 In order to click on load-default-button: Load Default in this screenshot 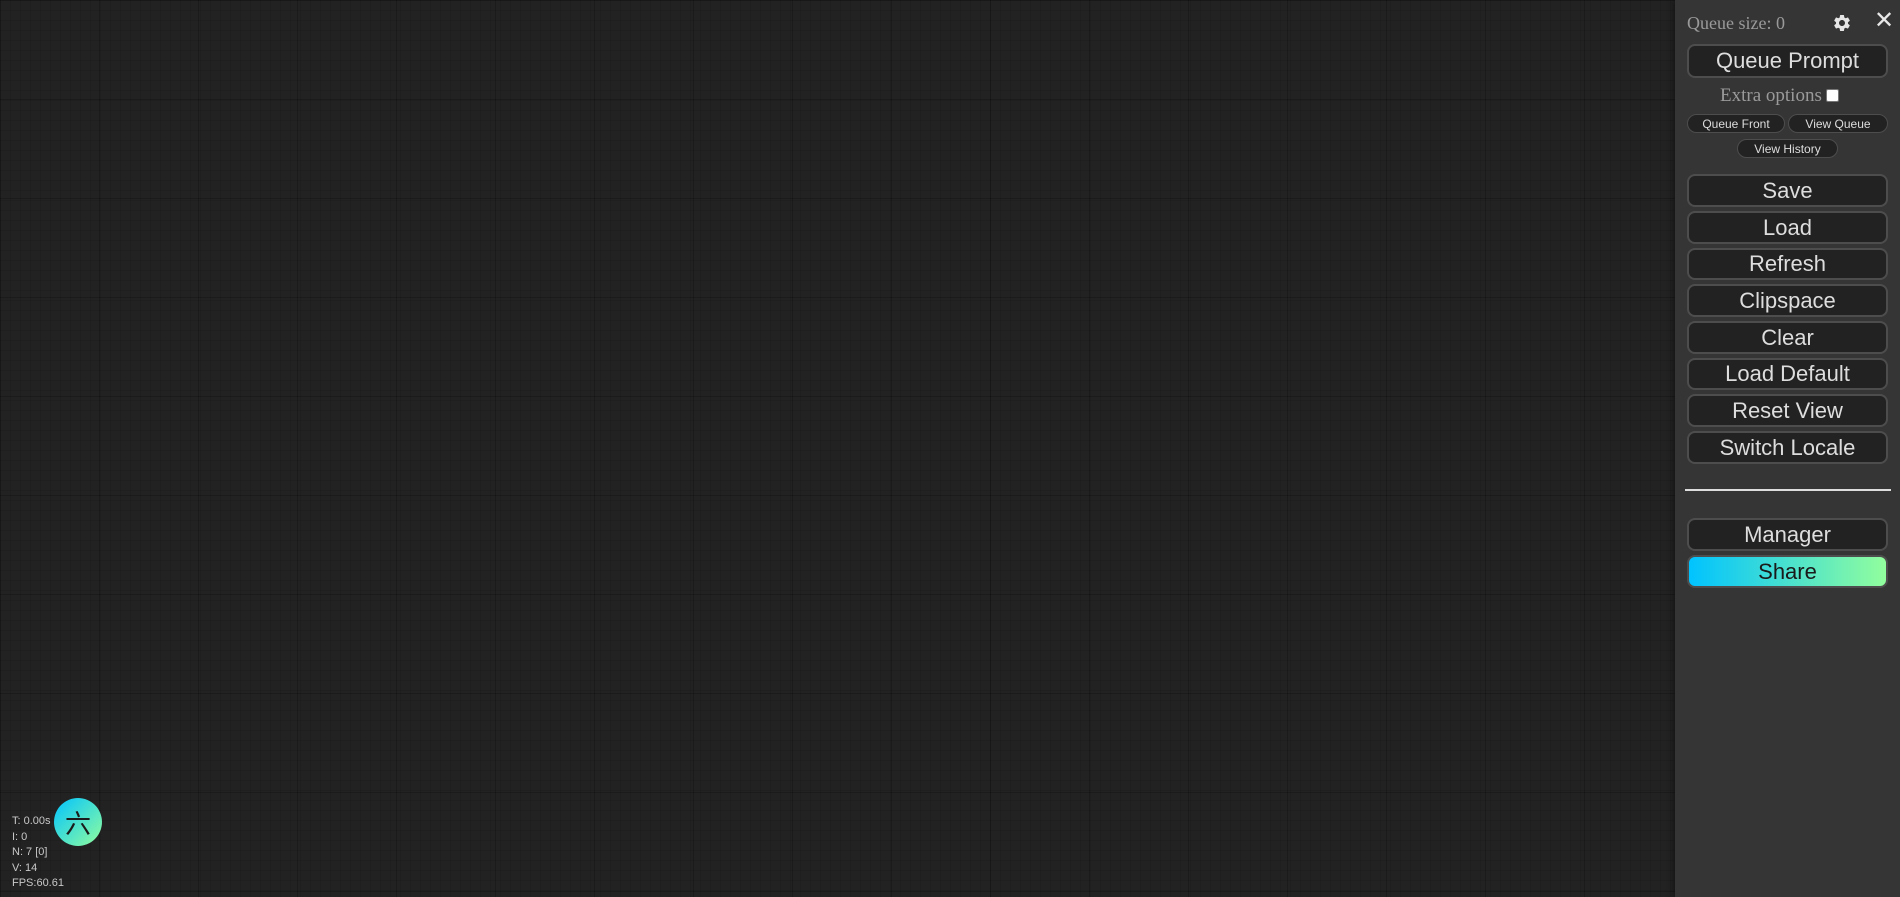, I will do `click(1787, 374)`.